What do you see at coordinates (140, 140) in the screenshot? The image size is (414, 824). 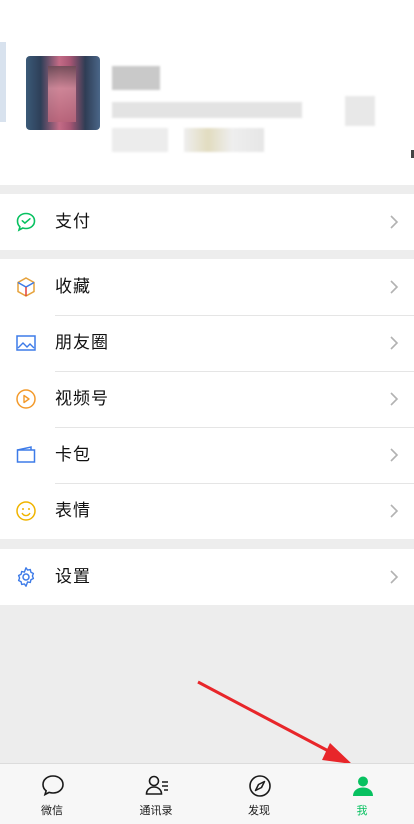 I see `blurred-status` at bounding box center [140, 140].